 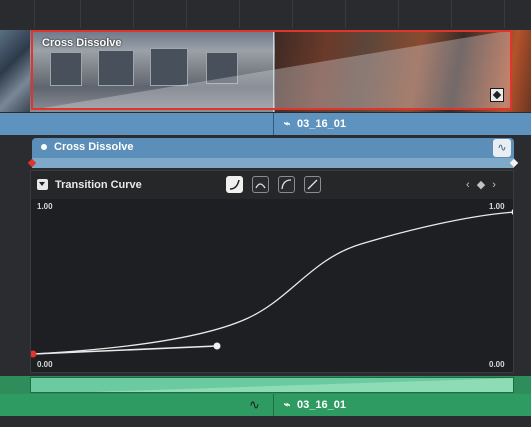 What do you see at coordinates (321, 124) in the screenshot?
I see `video-clip-name: 03_16_01` at bounding box center [321, 124].